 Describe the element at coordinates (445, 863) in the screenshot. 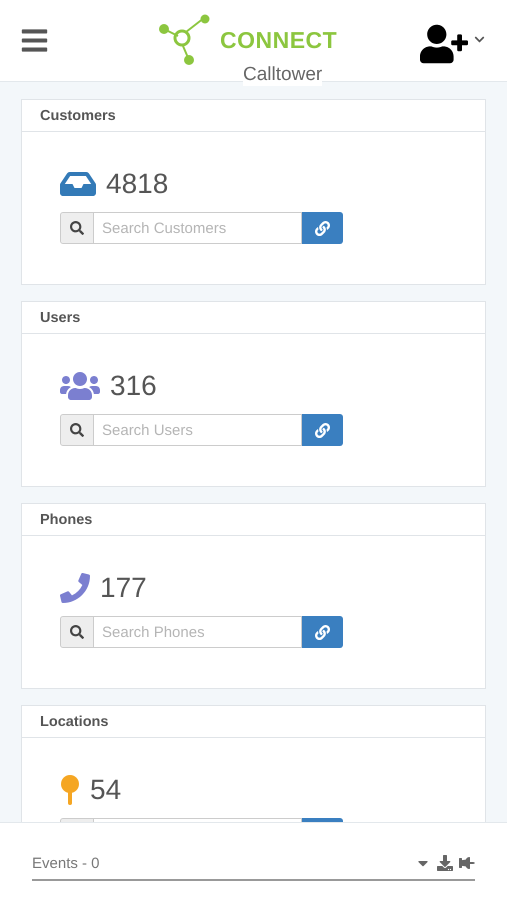

I see `download-icon` at that location.